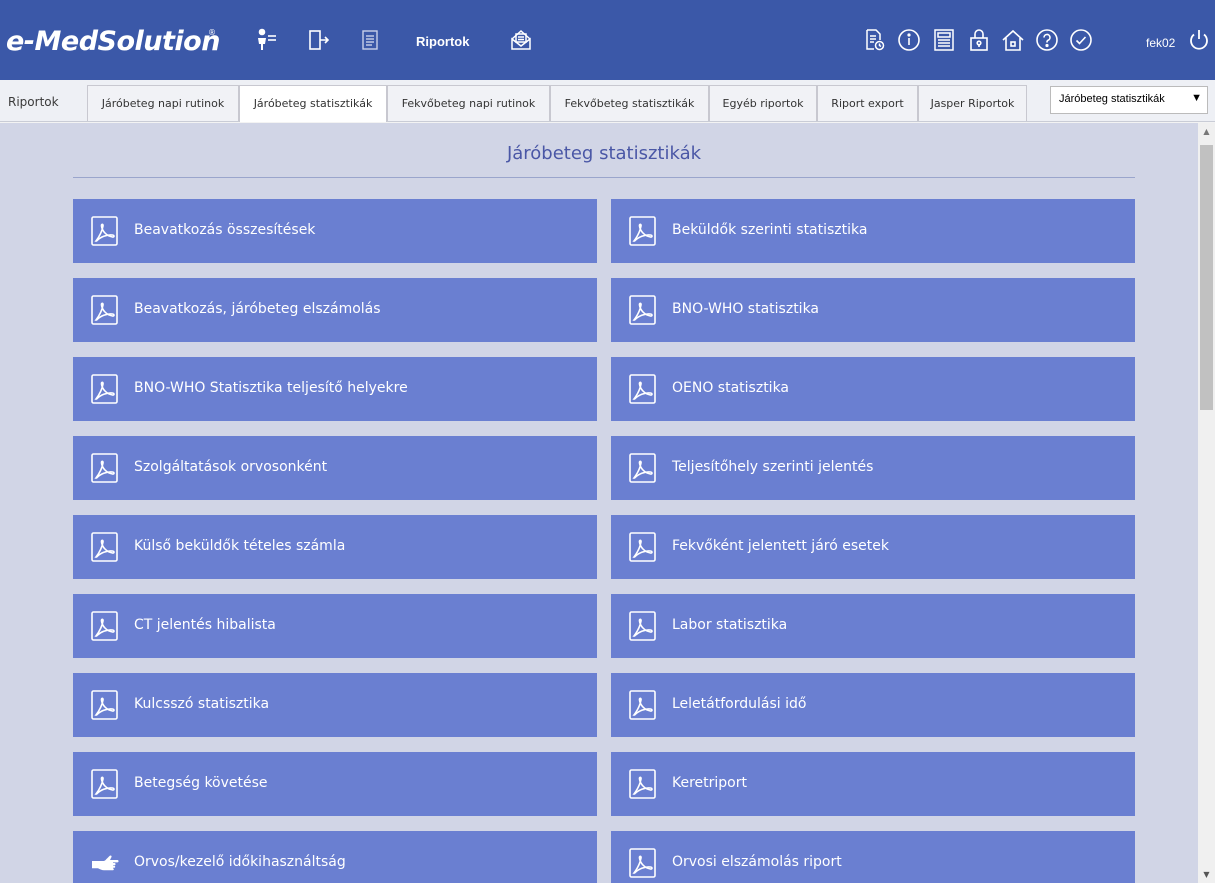  Describe the element at coordinates (335, 468) in the screenshot. I see `report-button: Szolgáltatások orvosonként` at that location.